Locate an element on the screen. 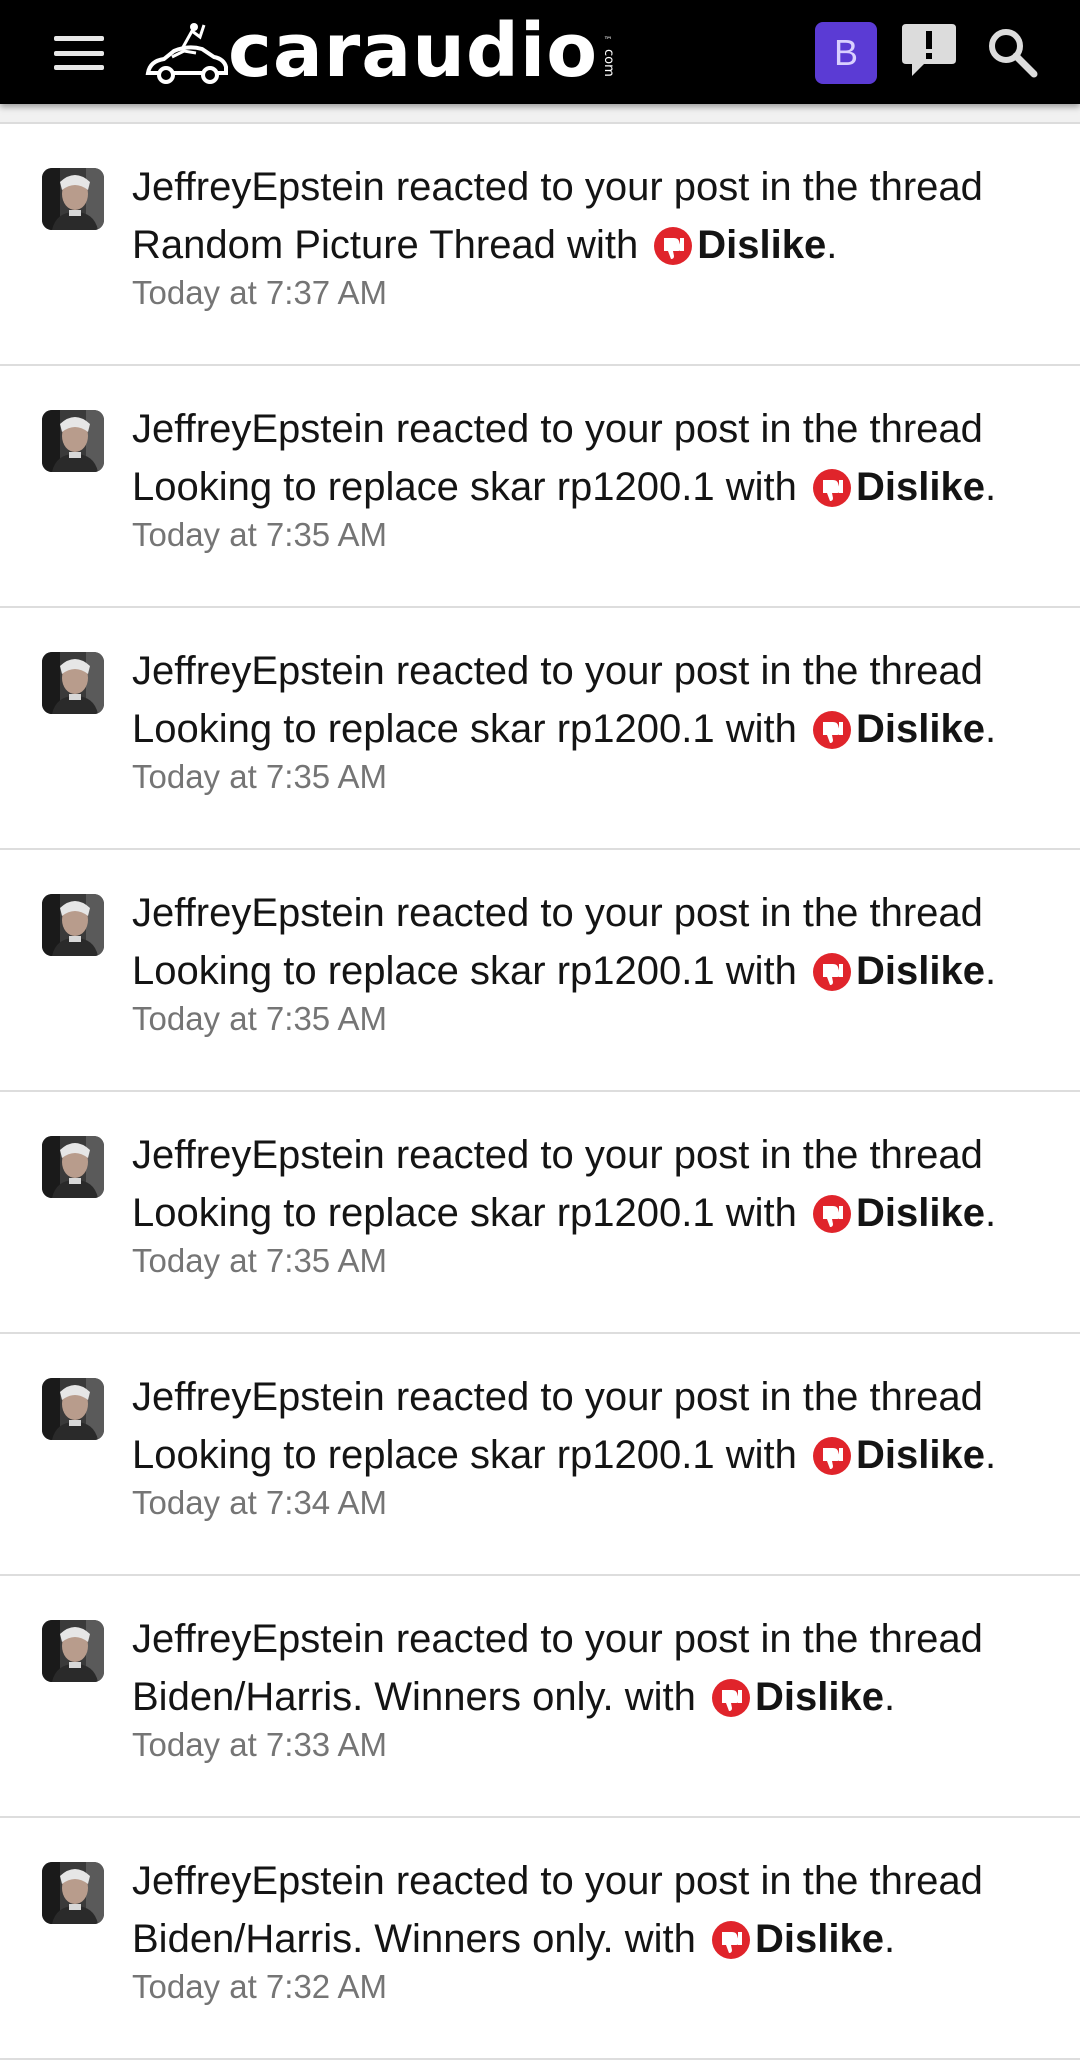 This screenshot has width=1080, height=2060. notification-time: Today at 7:32 AM is located at coordinates (259, 1986).